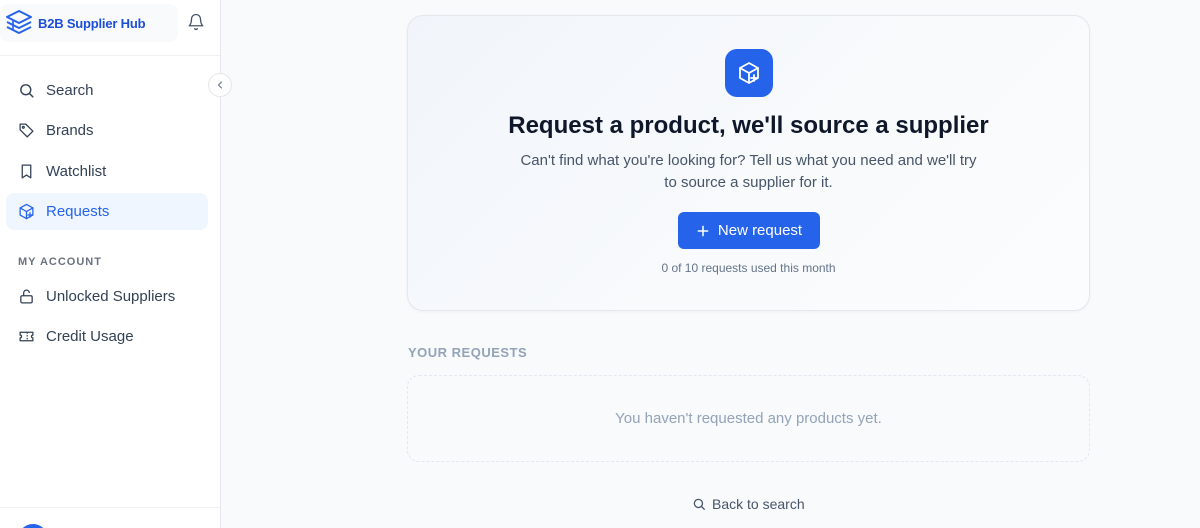 The height and width of the screenshot is (528, 1200). Describe the element at coordinates (78, 211) in the screenshot. I see `sidebar-item-label: Requests` at that location.